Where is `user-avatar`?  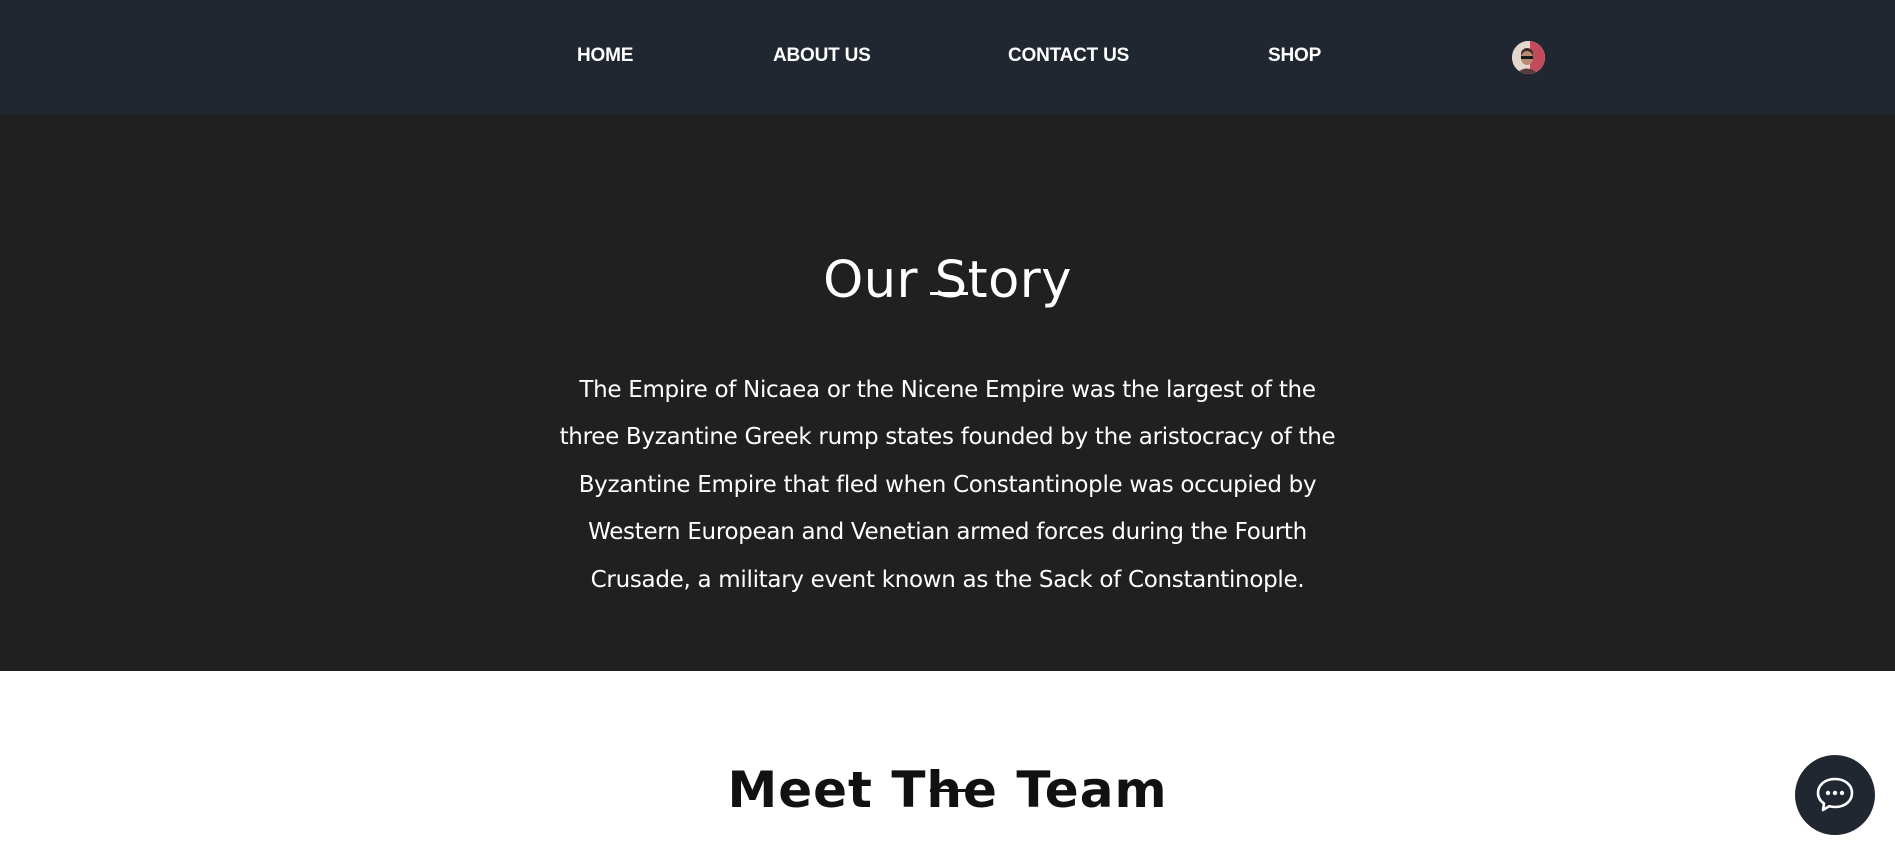 user-avatar is located at coordinates (1528, 57).